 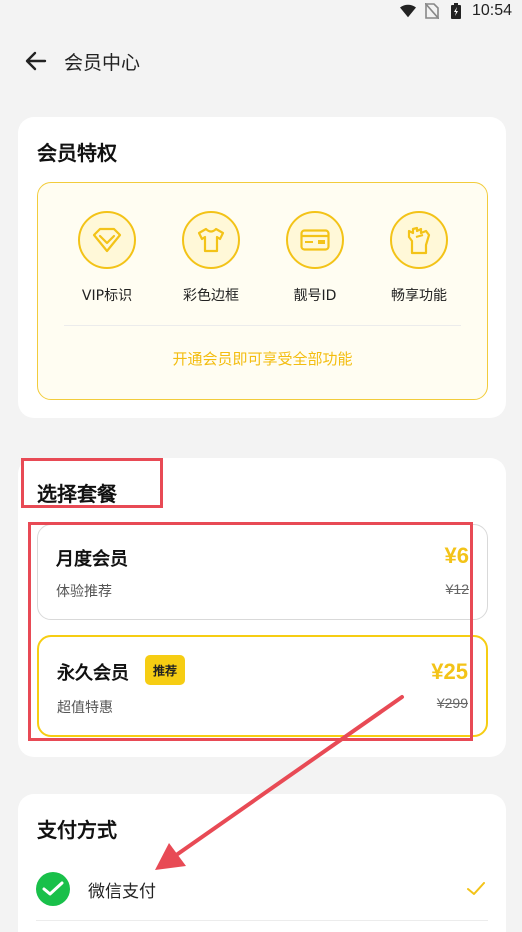 What do you see at coordinates (211, 240) in the screenshot?
I see `shirt-icon` at bounding box center [211, 240].